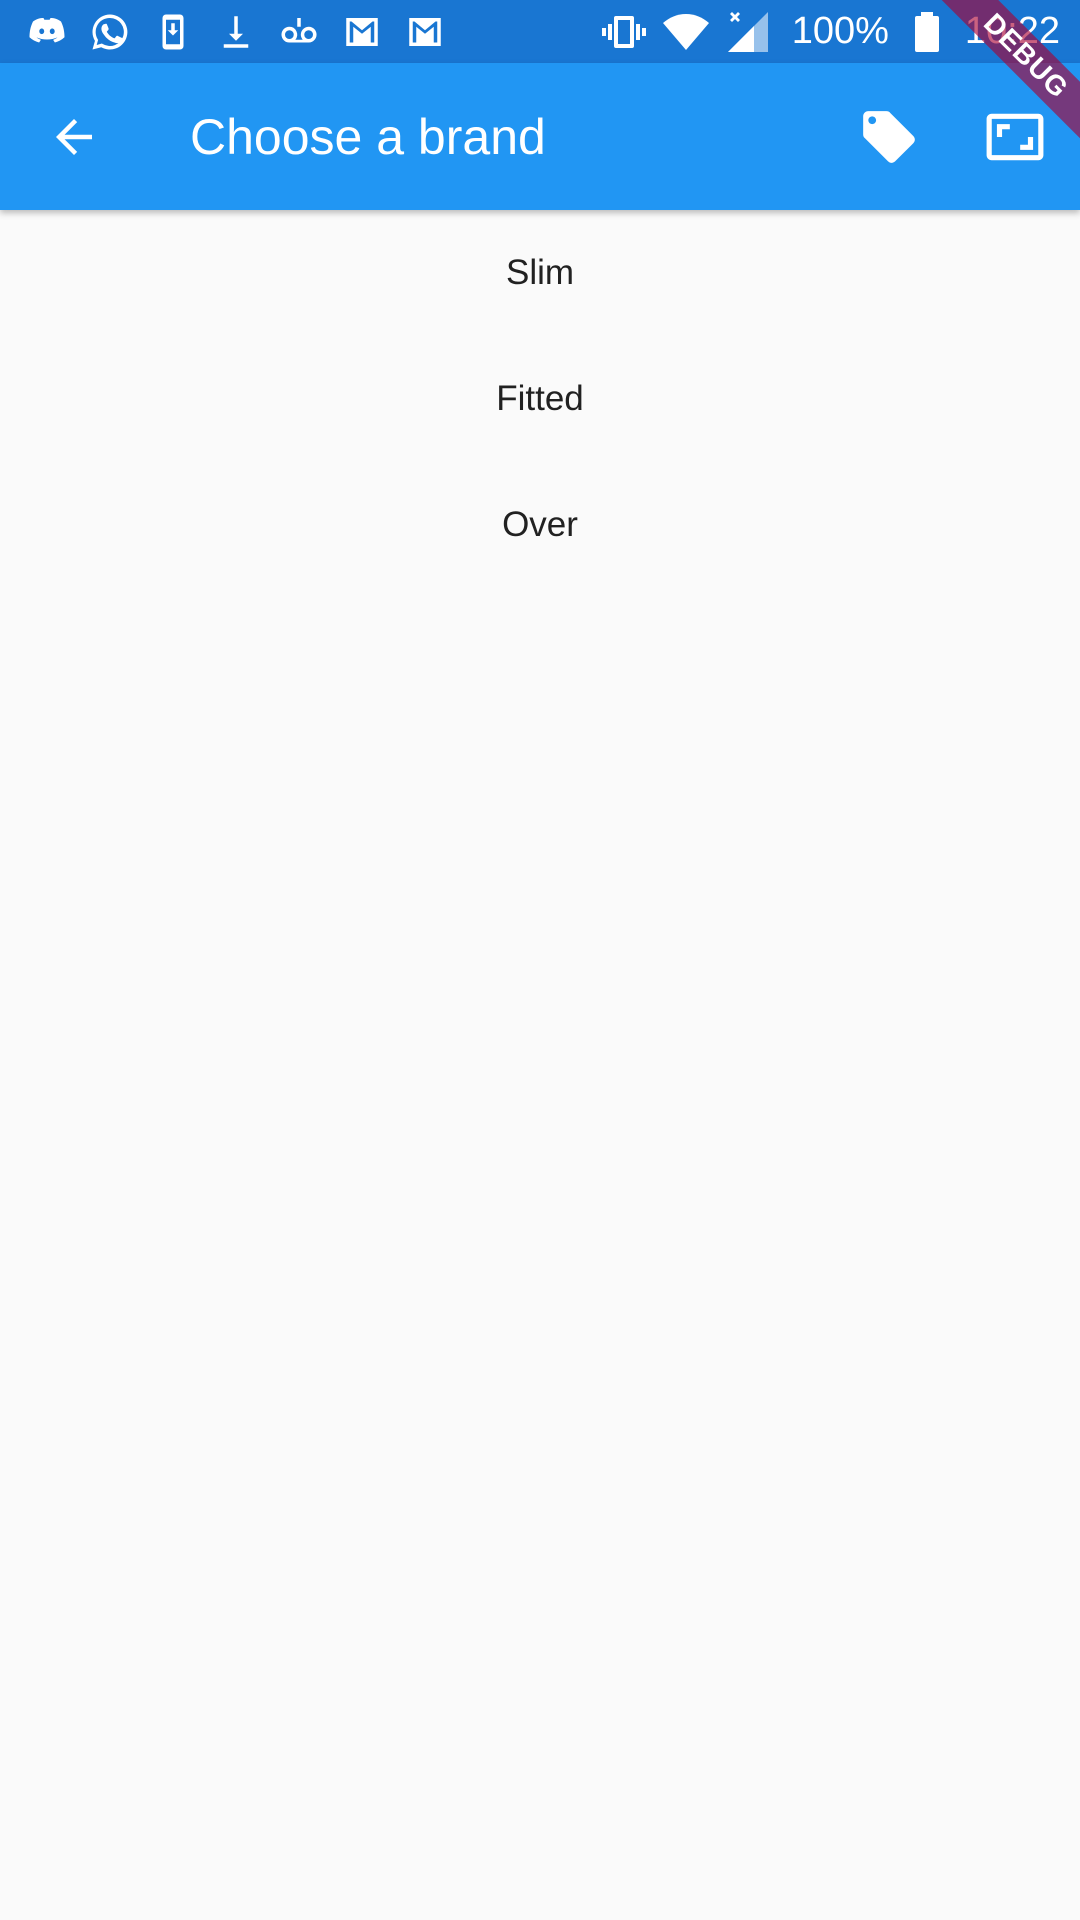  I want to click on list-item: Slim, so click(540, 273).